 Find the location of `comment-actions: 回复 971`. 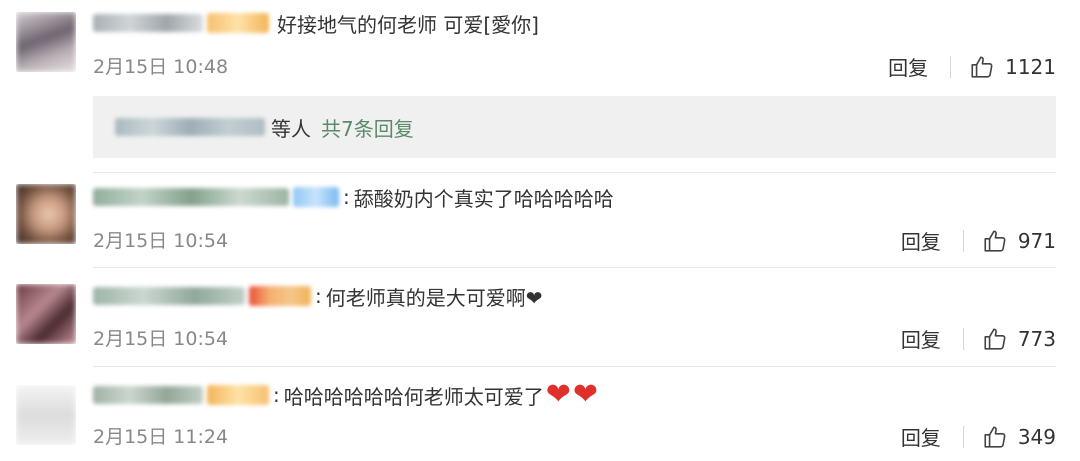

comment-actions: 回复 971 is located at coordinates (978, 240).